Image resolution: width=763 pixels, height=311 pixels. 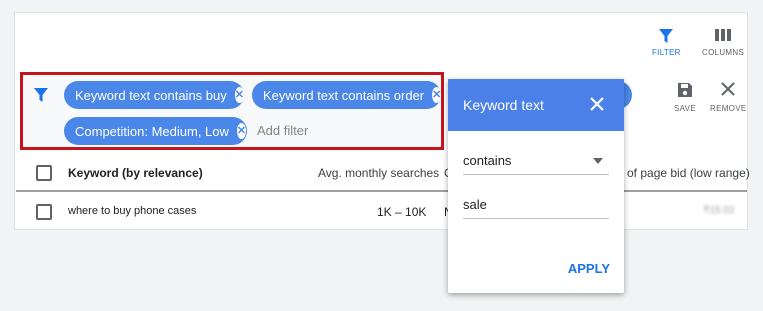 I want to click on value-input: sale, so click(x=536, y=208).